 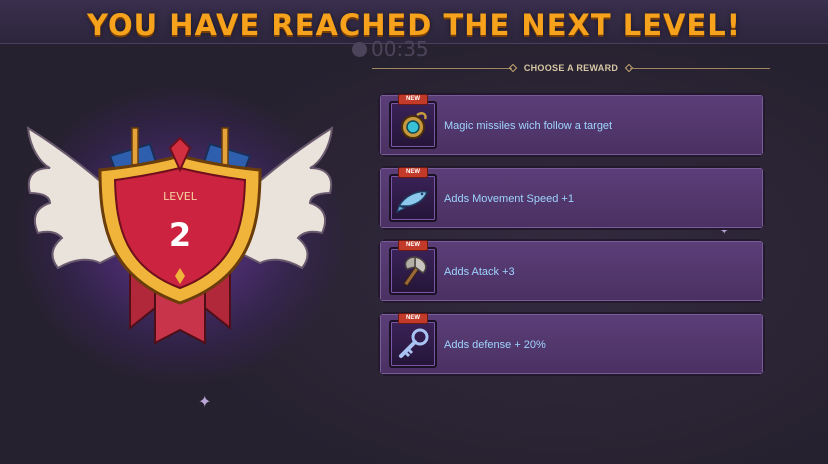 I want to click on divider-right, so click(x=700, y=68).